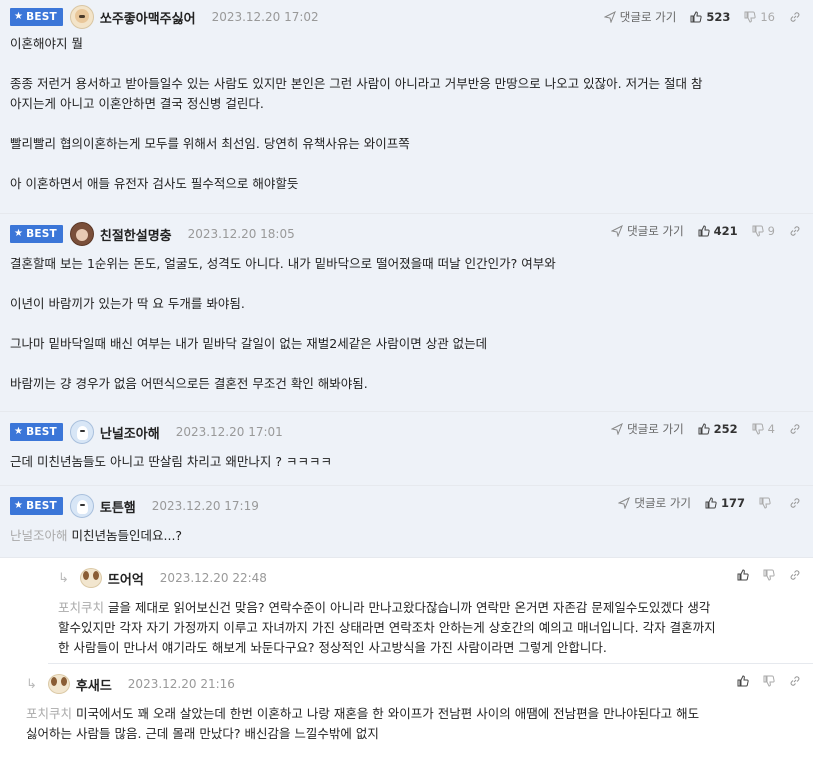  I want to click on nickname: 뜨어억, so click(126, 578).